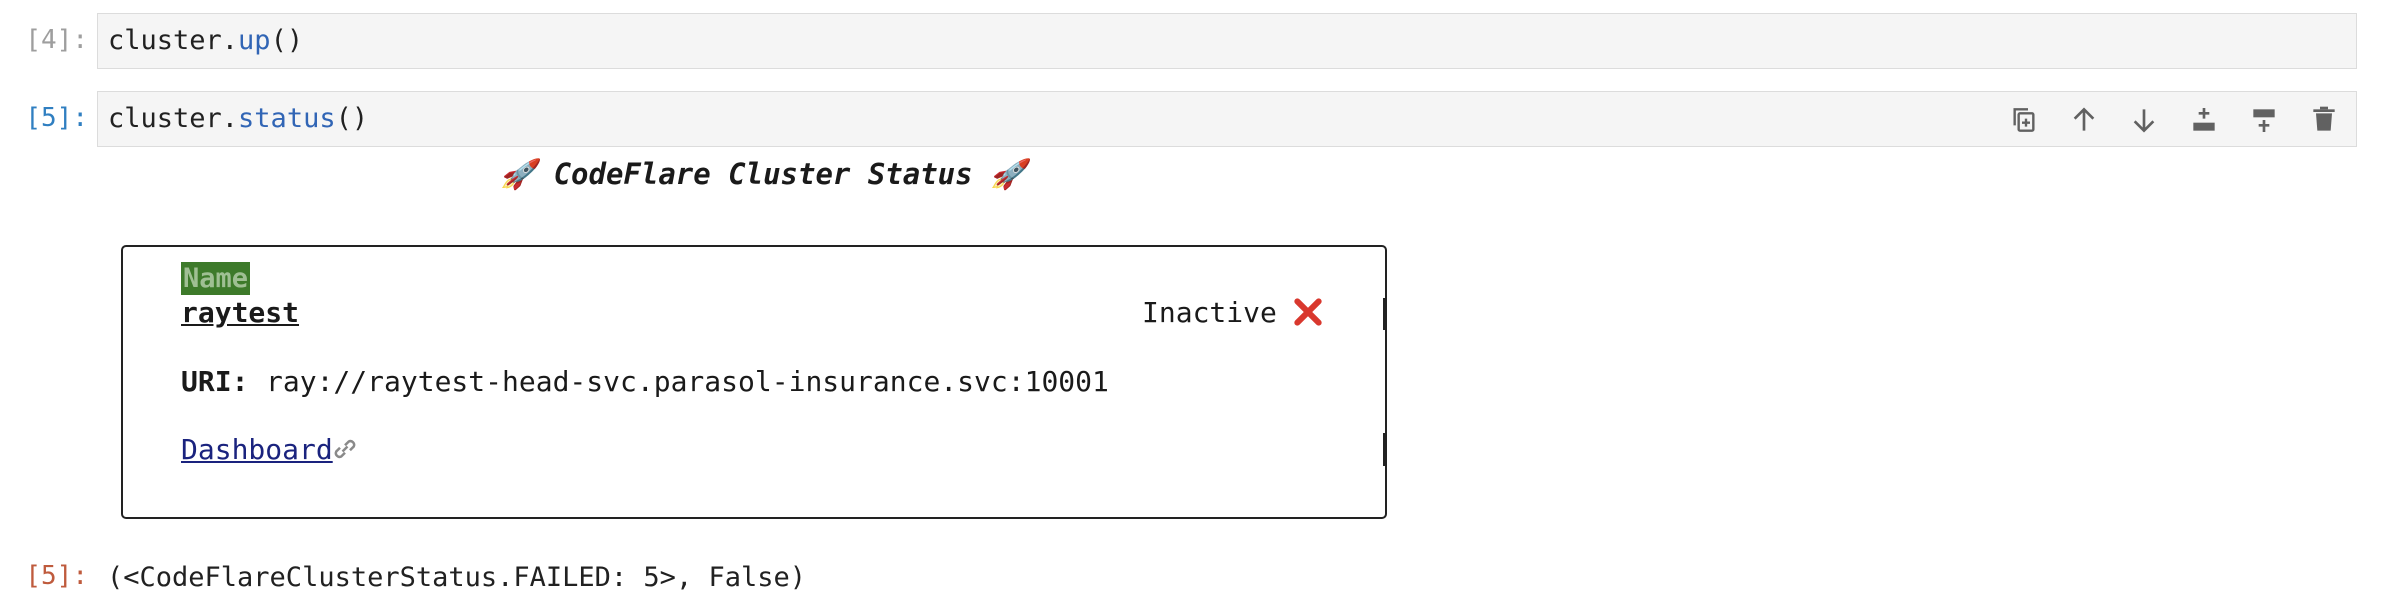  I want to click on cell-4-input: cluster.up(), so click(1227, 41).